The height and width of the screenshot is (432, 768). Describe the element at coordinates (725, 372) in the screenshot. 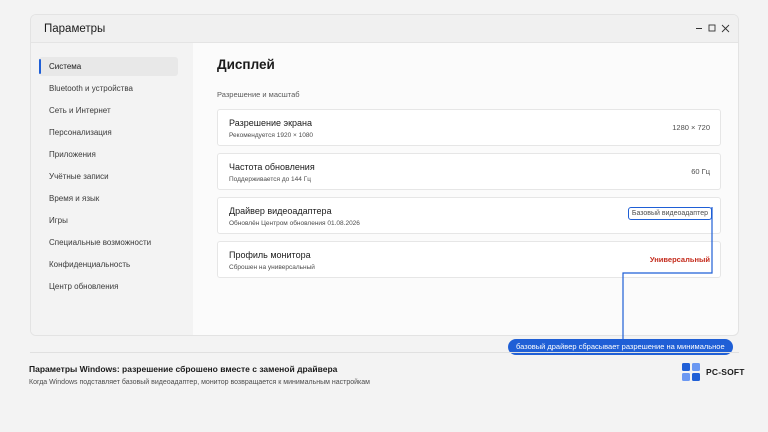

I see `brand-name: PC-SOFT` at that location.